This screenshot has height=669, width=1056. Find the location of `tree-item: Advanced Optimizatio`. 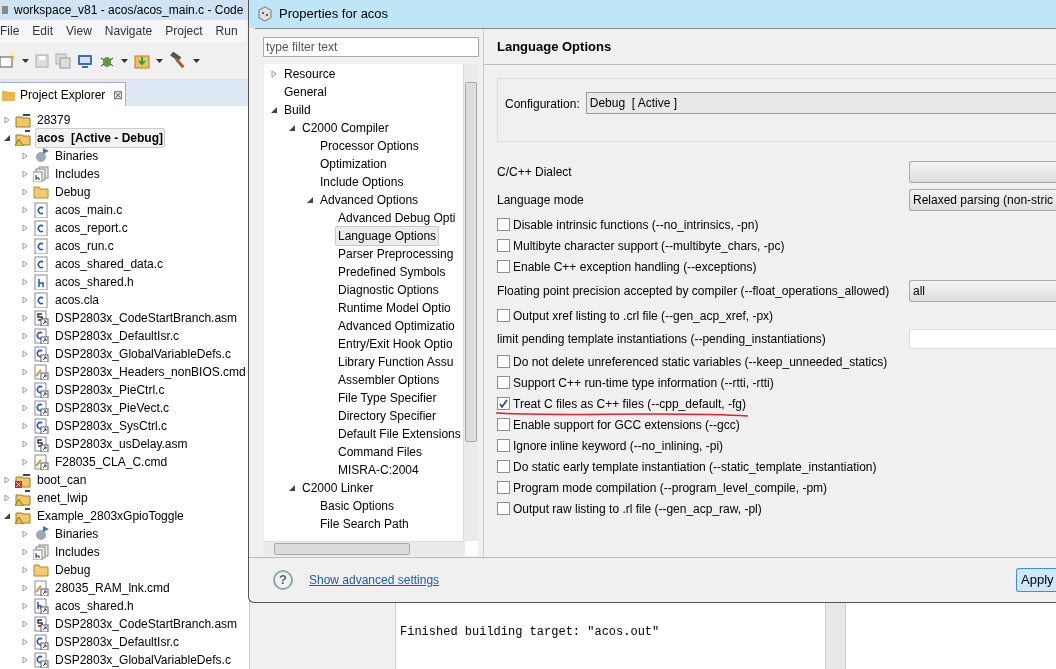

tree-item: Advanced Optimizatio is located at coordinates (396, 326).